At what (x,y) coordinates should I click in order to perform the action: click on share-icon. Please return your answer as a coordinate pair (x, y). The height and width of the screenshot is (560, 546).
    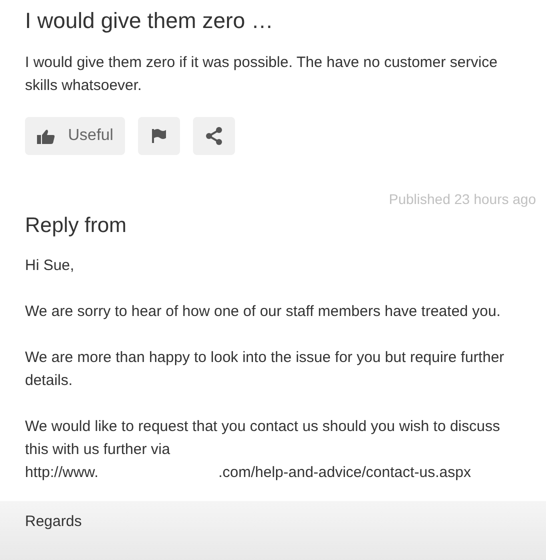
    Looking at the image, I should click on (214, 136).